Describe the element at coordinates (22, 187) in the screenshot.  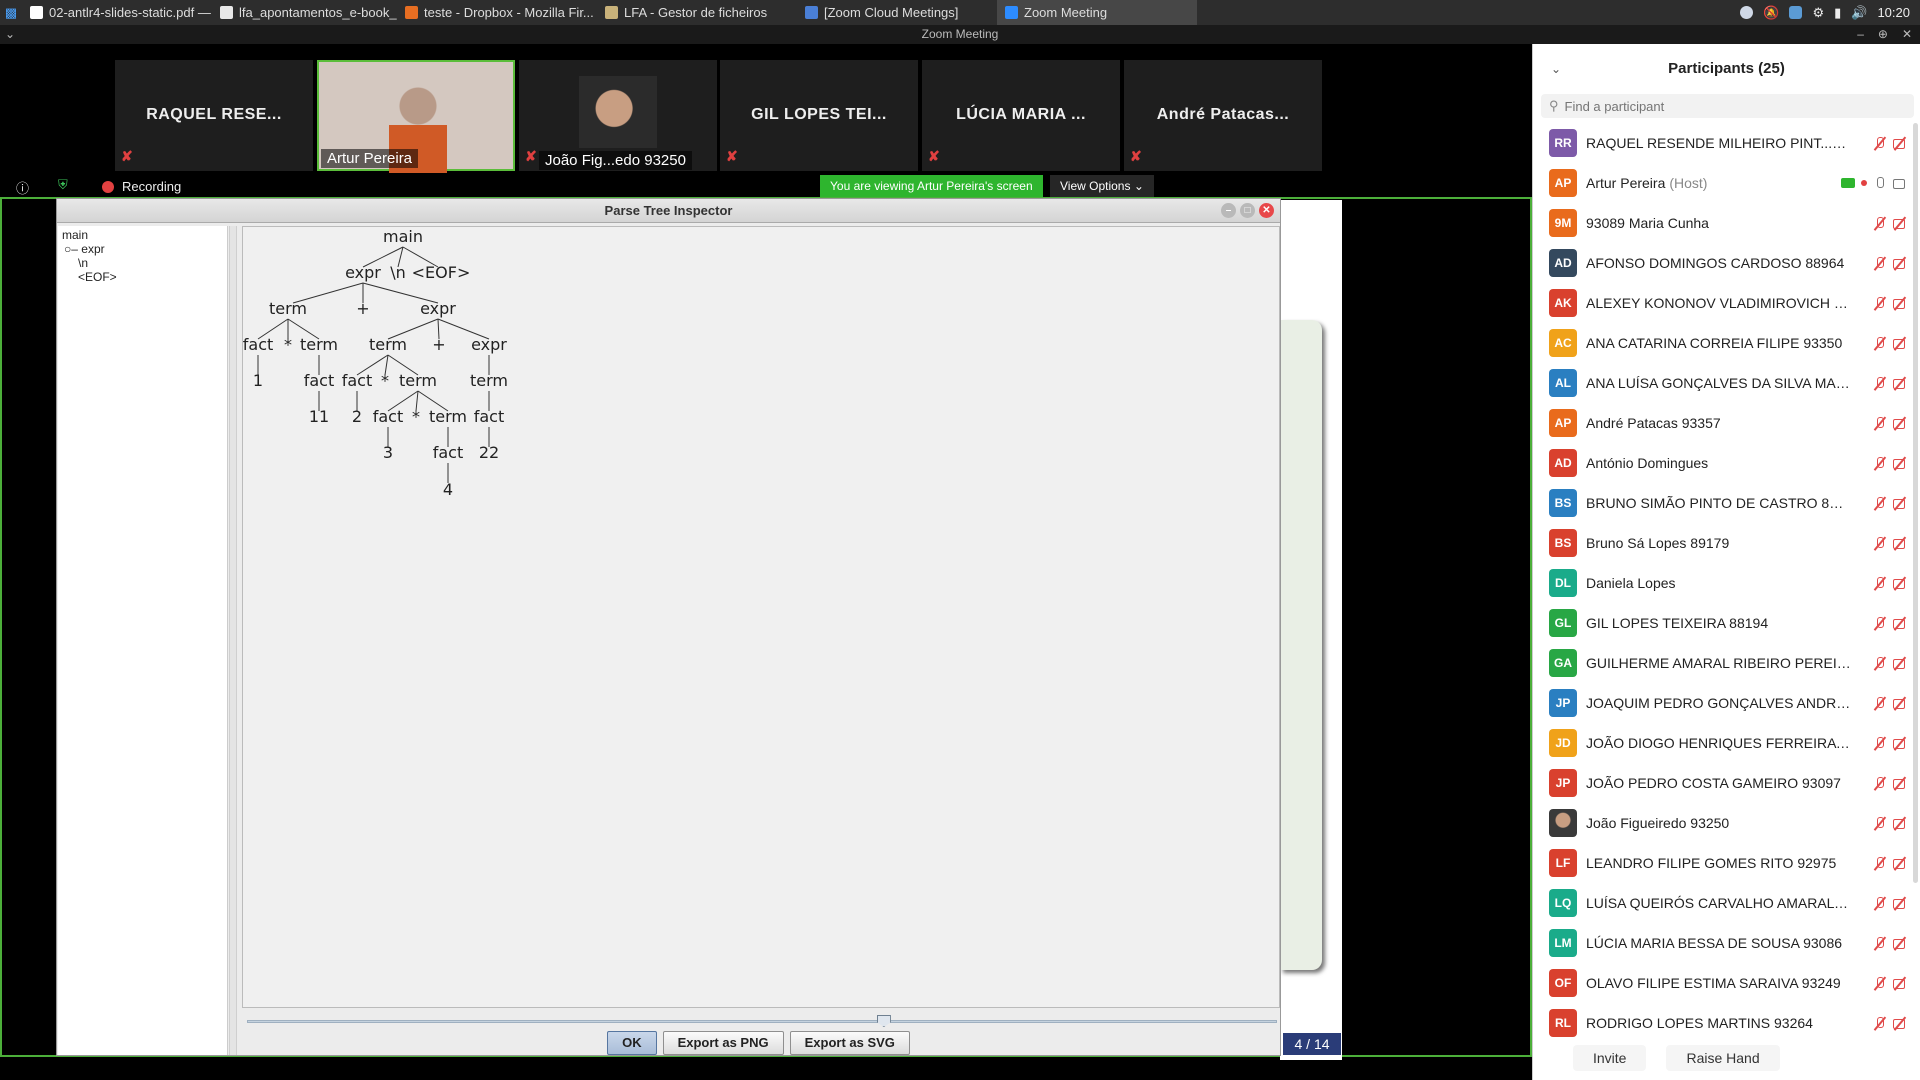
I see `info-icon: ⓘ` at that location.